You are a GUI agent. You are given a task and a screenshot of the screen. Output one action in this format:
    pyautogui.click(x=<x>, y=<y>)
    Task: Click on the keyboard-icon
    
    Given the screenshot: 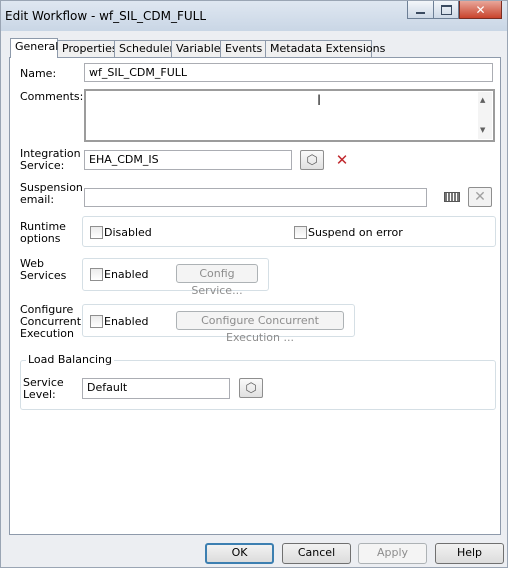 What is the action you would take?
    pyautogui.click(x=452, y=197)
    